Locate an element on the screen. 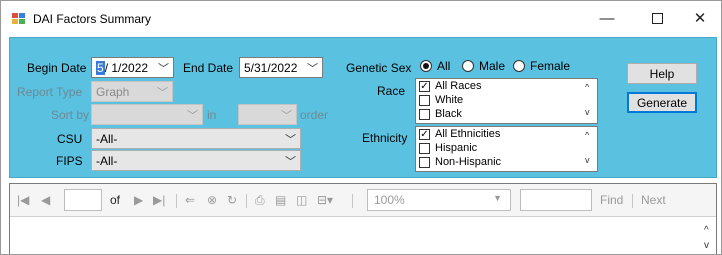 The width and height of the screenshot is (722, 255). stop-icon: ⊗ is located at coordinates (212, 200).